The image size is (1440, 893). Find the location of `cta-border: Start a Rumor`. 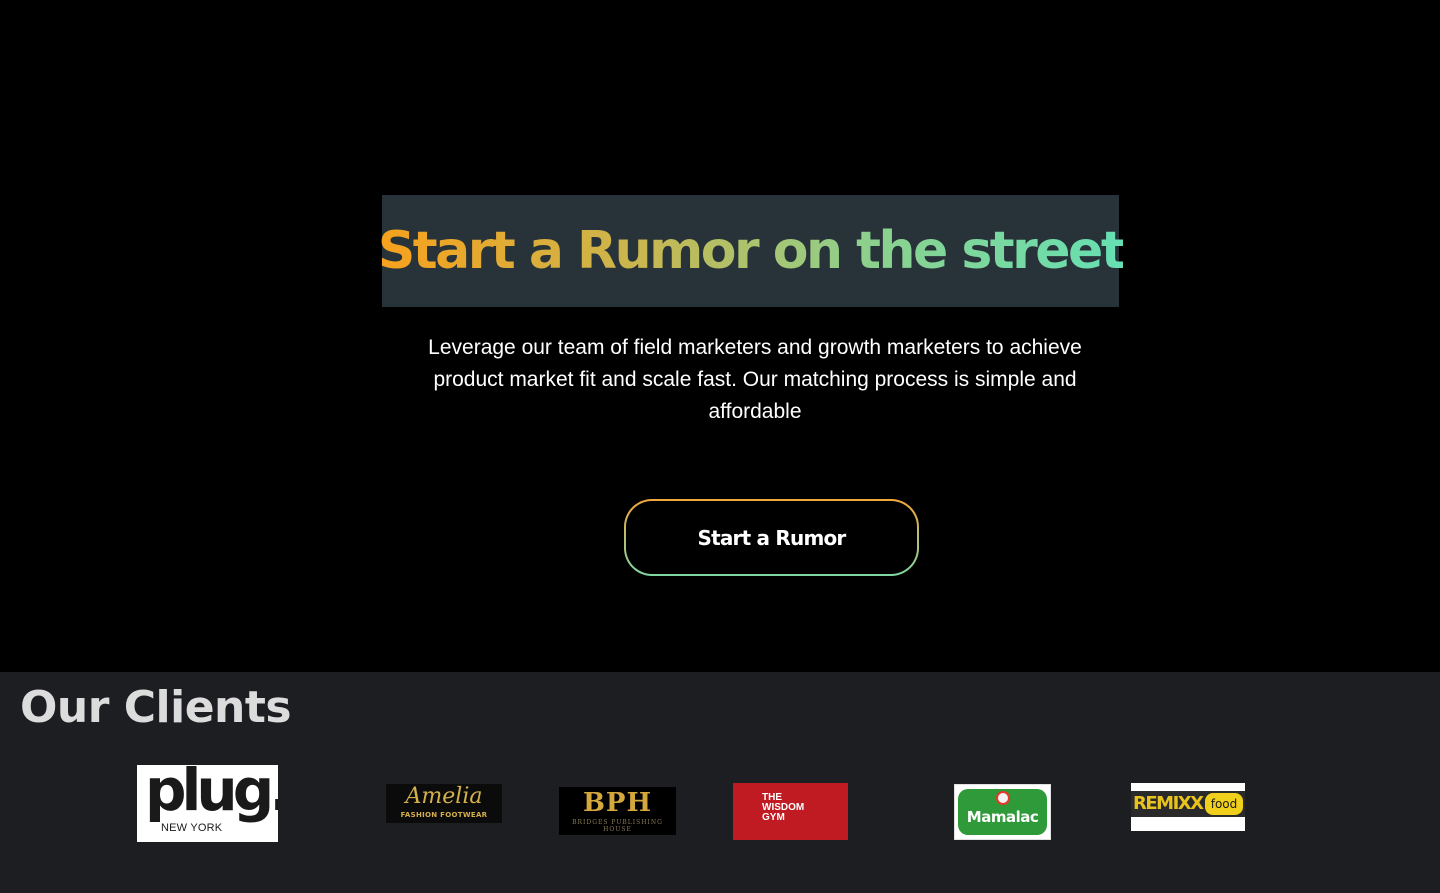

cta-border: Start a Rumor is located at coordinates (771, 537).